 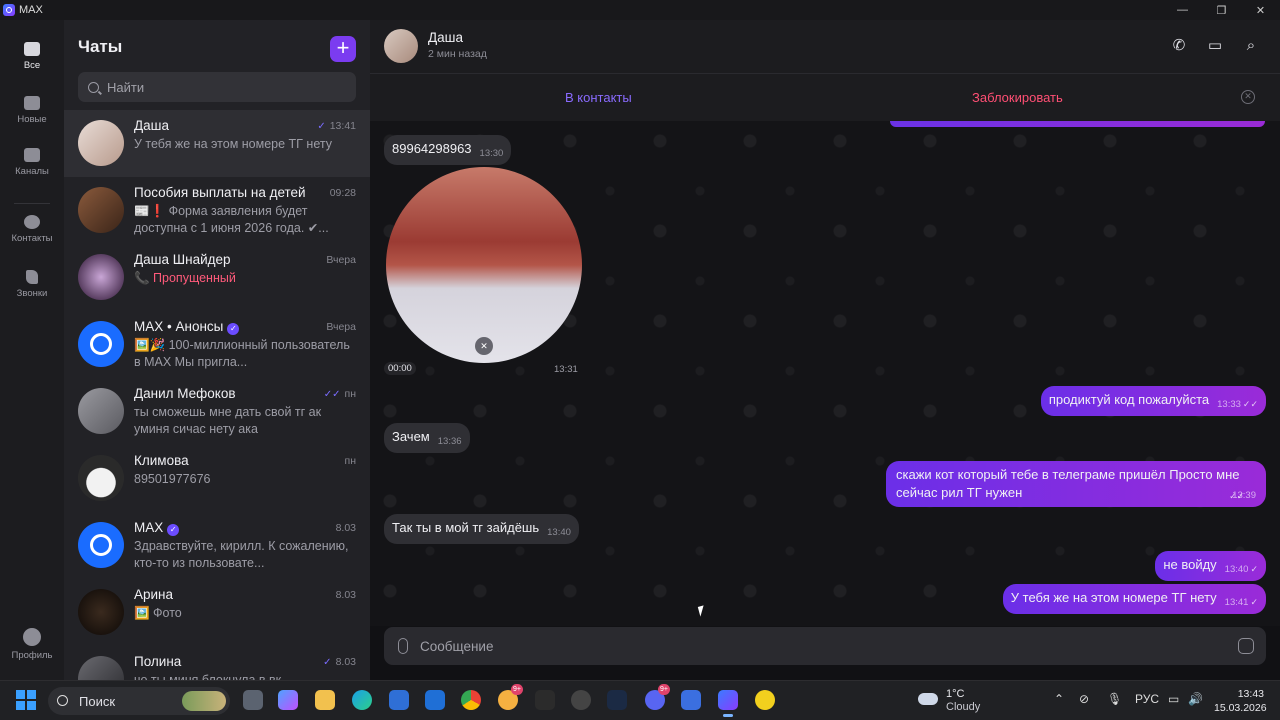 I want to click on clock-time: 13:43, so click(x=1250, y=694).